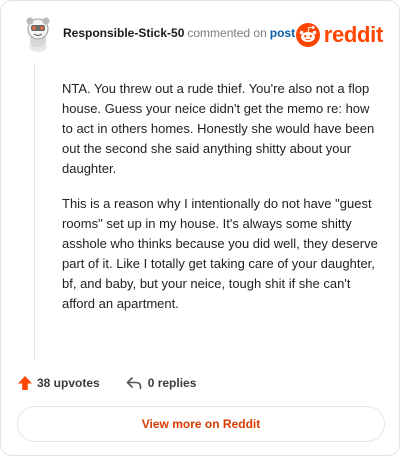 This screenshot has height=456, width=400. Describe the element at coordinates (134, 383) in the screenshot. I see `reply-arrow-icon` at that location.